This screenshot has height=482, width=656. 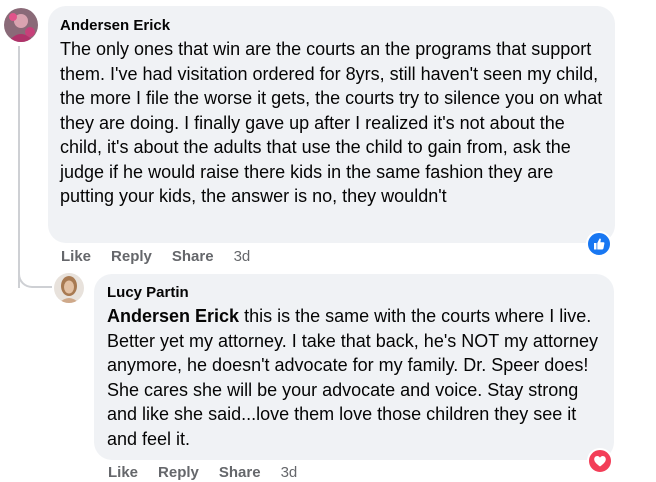 I want to click on comment-reply-button: Reply, so click(x=131, y=256).